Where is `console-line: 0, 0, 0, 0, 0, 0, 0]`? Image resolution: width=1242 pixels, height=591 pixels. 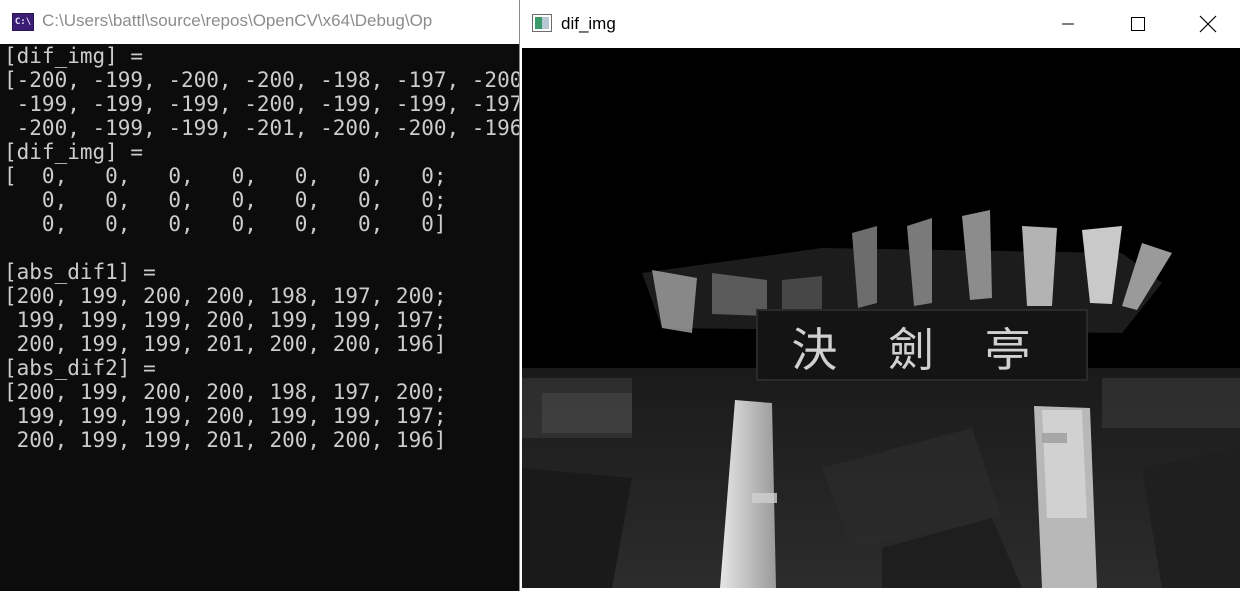 console-line: 0, 0, 0, 0, 0, 0, 0] is located at coordinates (225, 224).